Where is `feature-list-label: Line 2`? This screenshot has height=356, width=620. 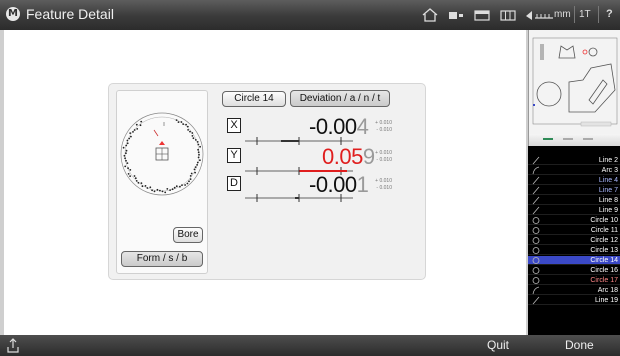
feature-list-label: Line 2 is located at coordinates (608, 160).